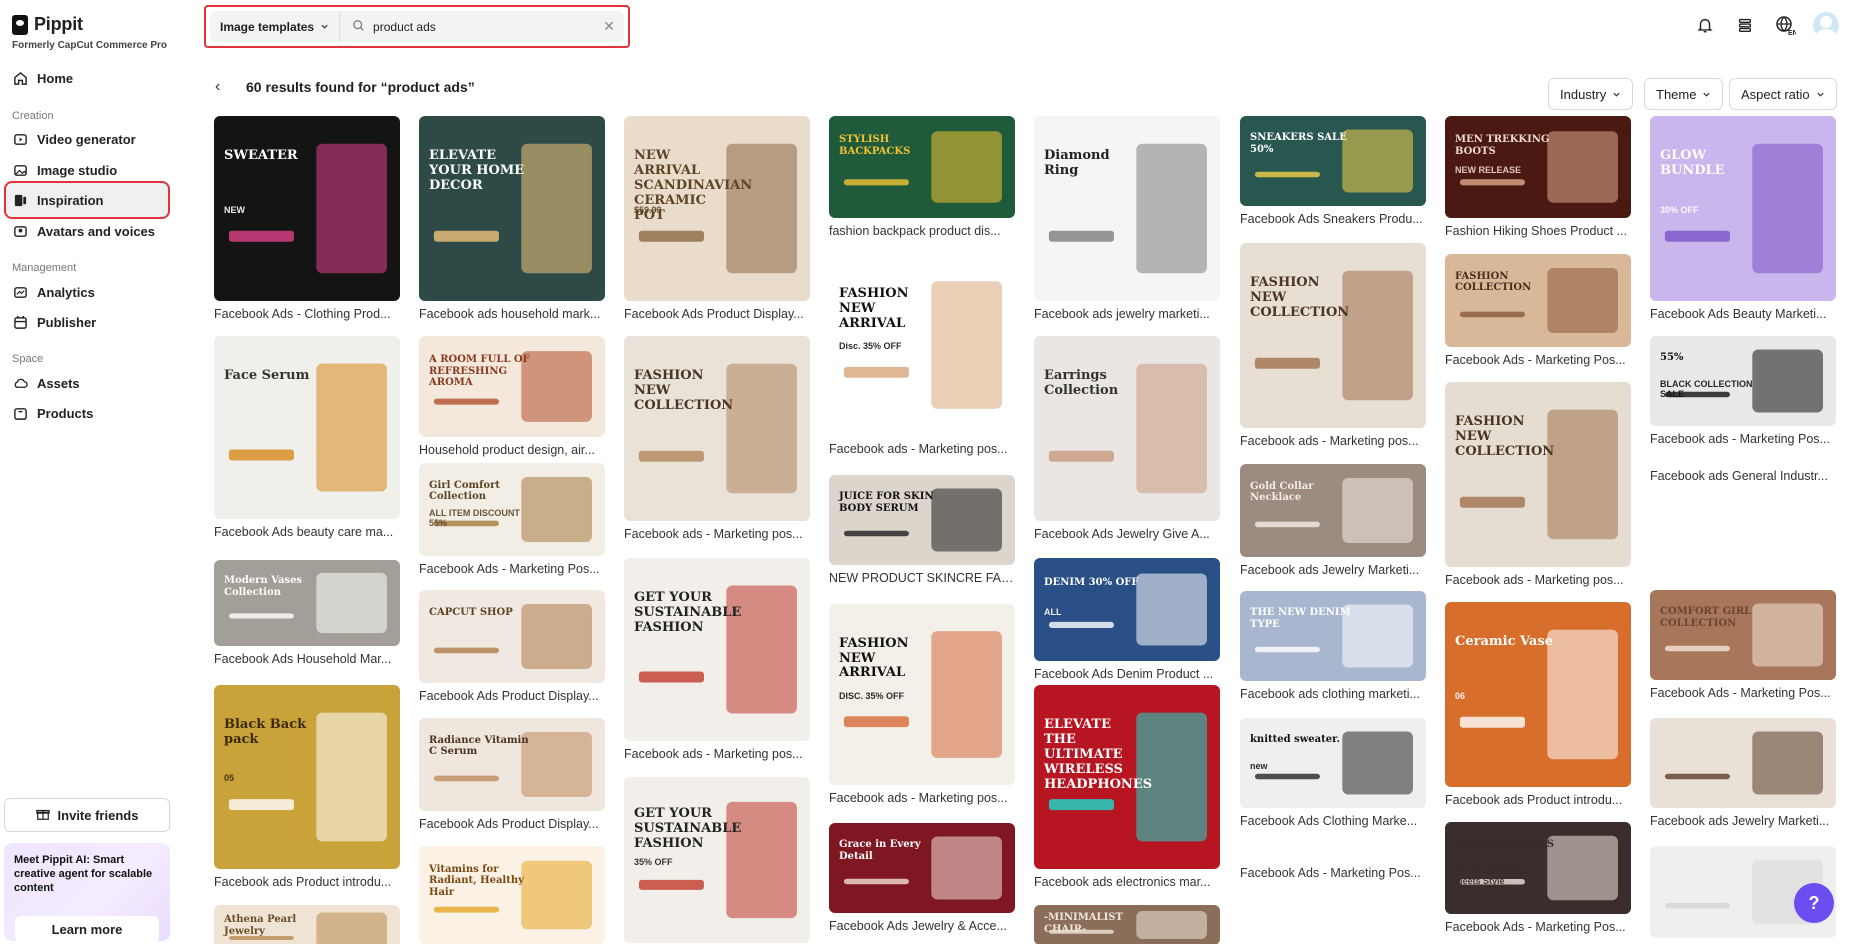 The image size is (1849, 944). Describe the element at coordinates (922, 868) in the screenshot. I see `template-thumbnail: Grace in Every Detail` at that location.